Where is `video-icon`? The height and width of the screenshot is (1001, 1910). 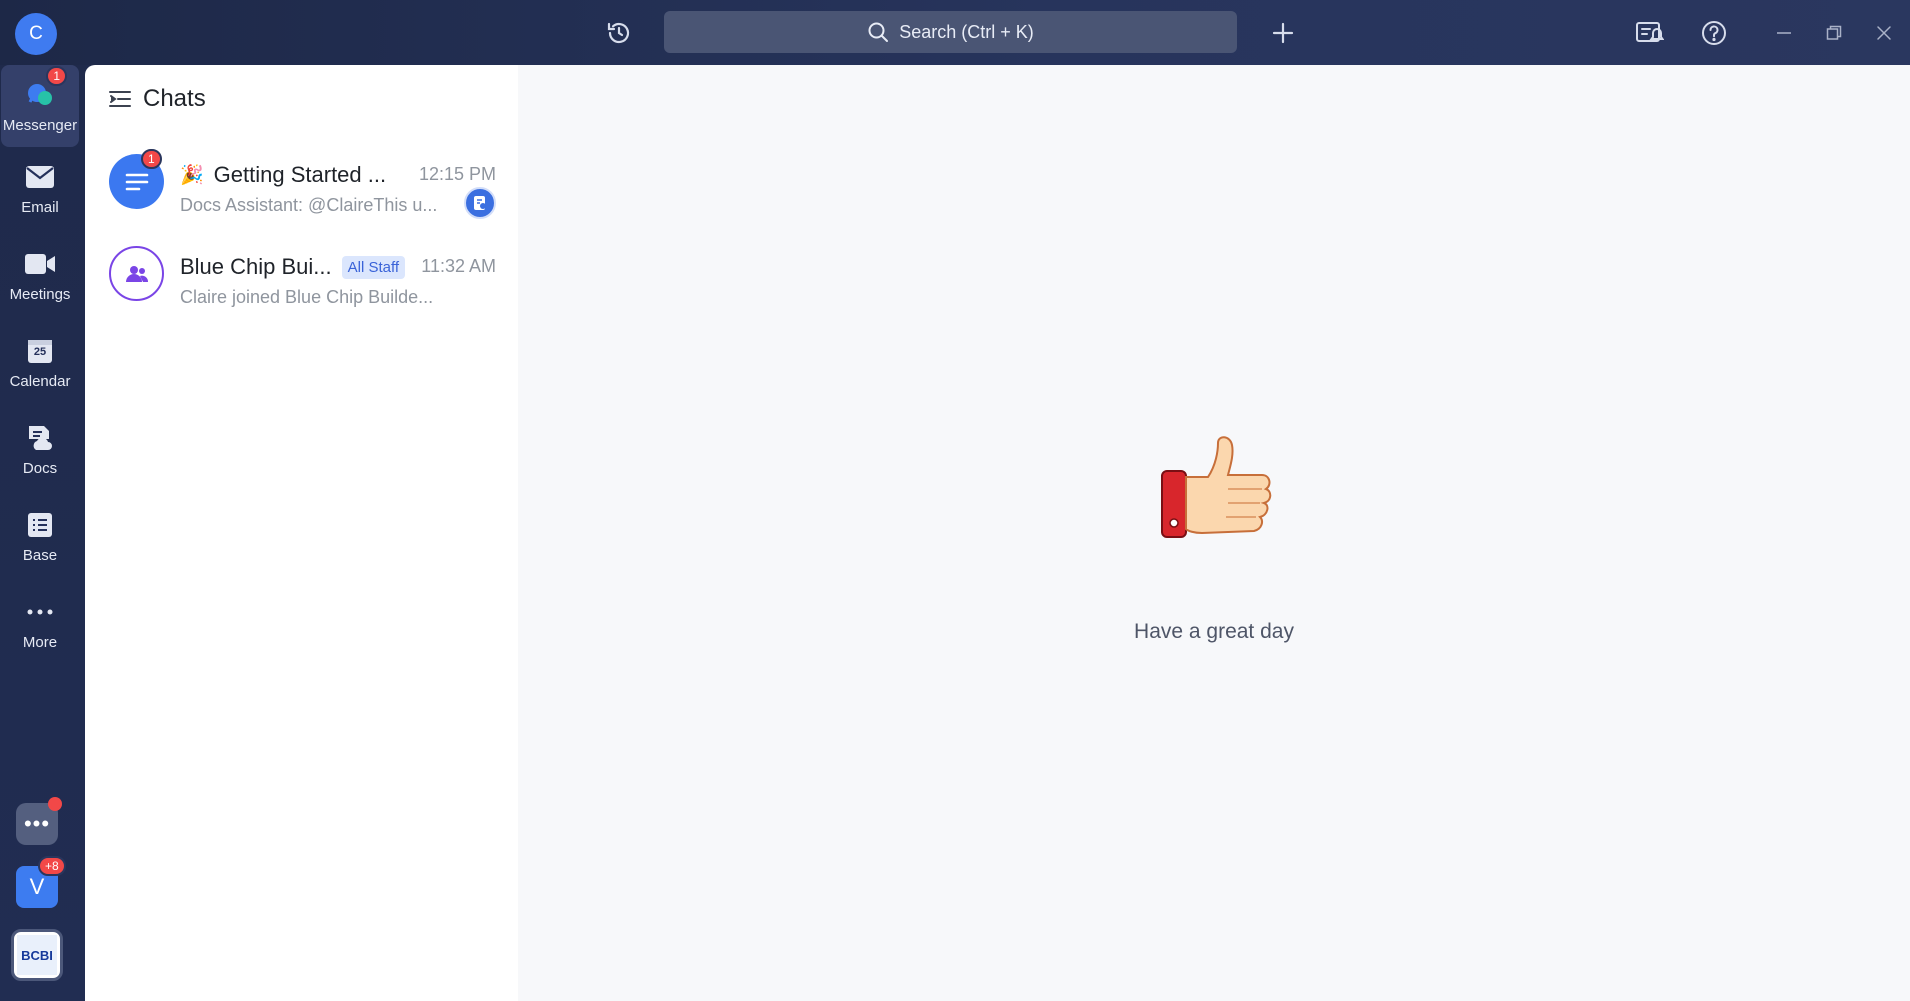 video-icon is located at coordinates (40, 264).